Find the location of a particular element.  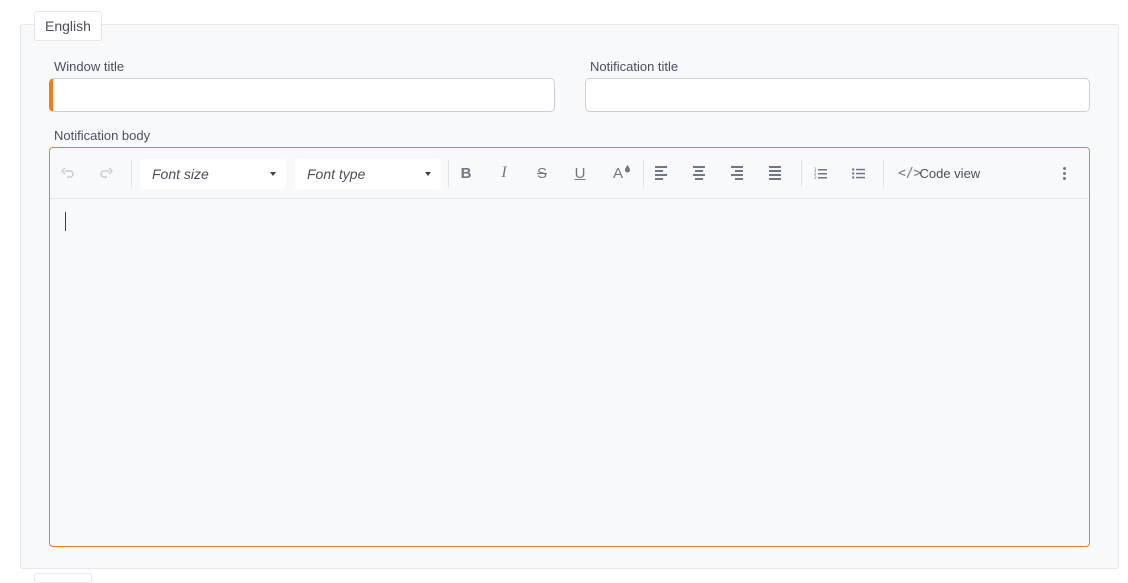

notification-title-label: Notification title is located at coordinates (634, 66).